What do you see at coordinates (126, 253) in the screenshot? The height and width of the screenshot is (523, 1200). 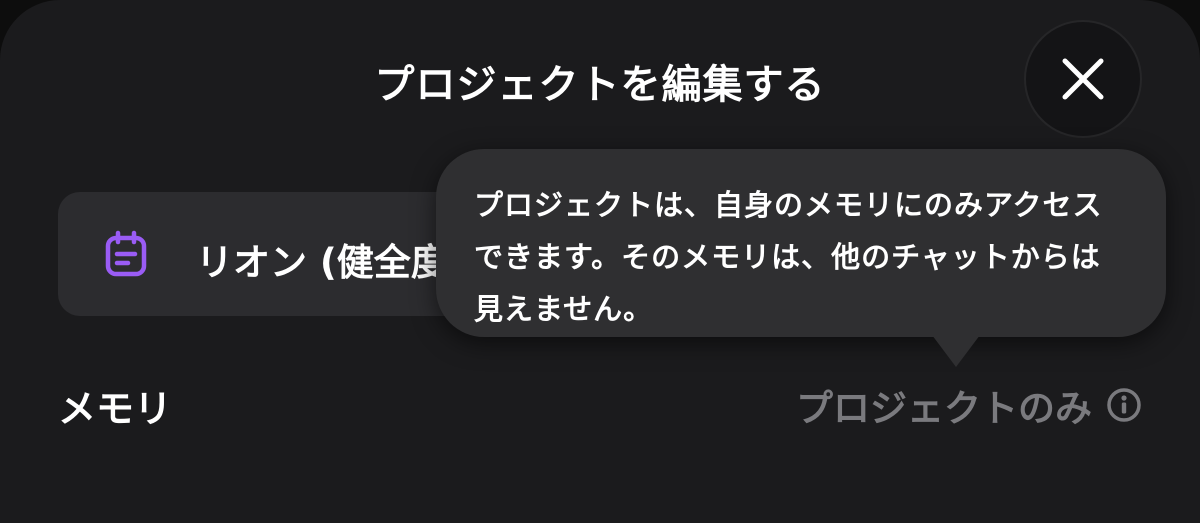 I see `notepad-icon` at bounding box center [126, 253].